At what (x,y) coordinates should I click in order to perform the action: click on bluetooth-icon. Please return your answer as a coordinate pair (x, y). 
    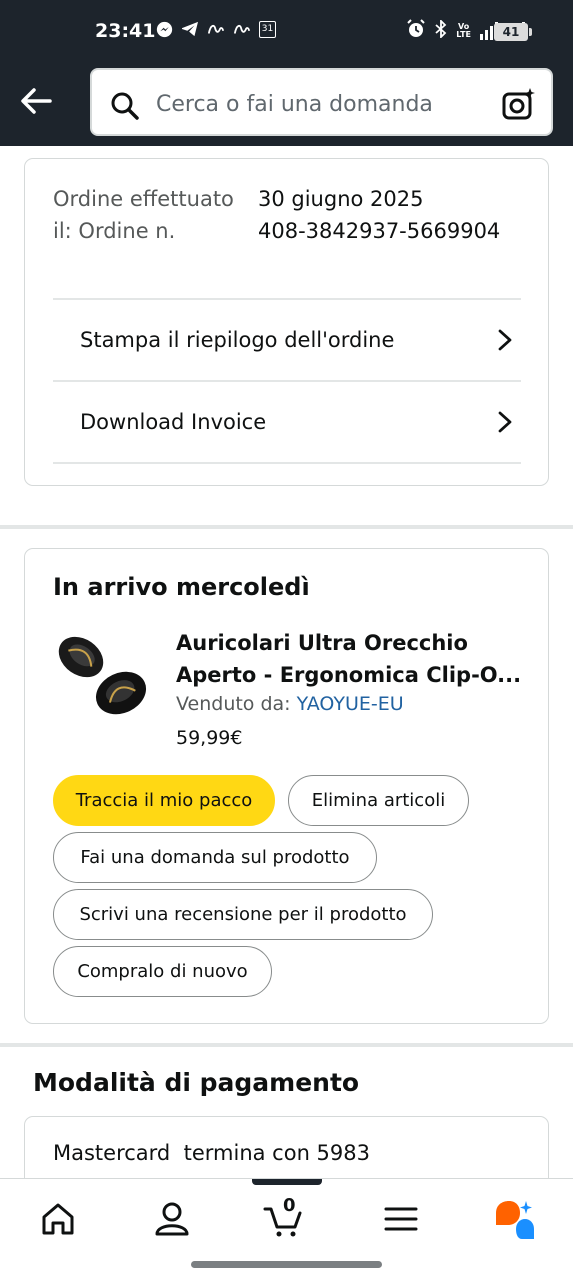
    Looking at the image, I should click on (441, 30).